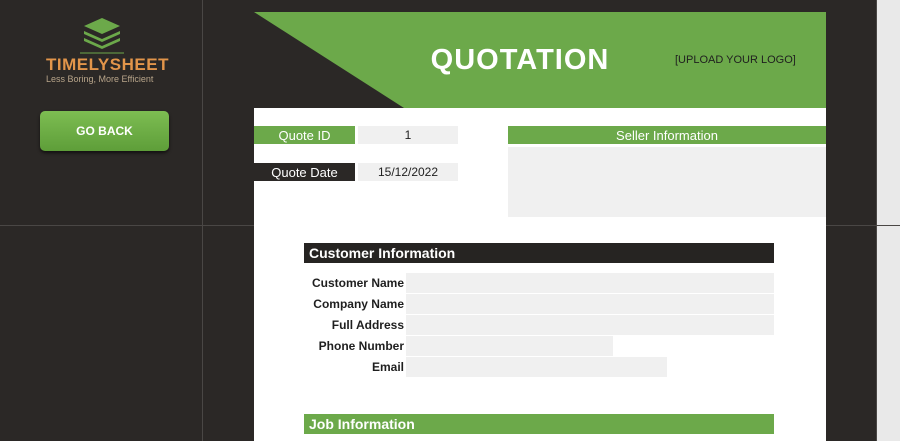 This screenshot has height=441, width=900. I want to click on page-title: QUOTATION, so click(520, 60).